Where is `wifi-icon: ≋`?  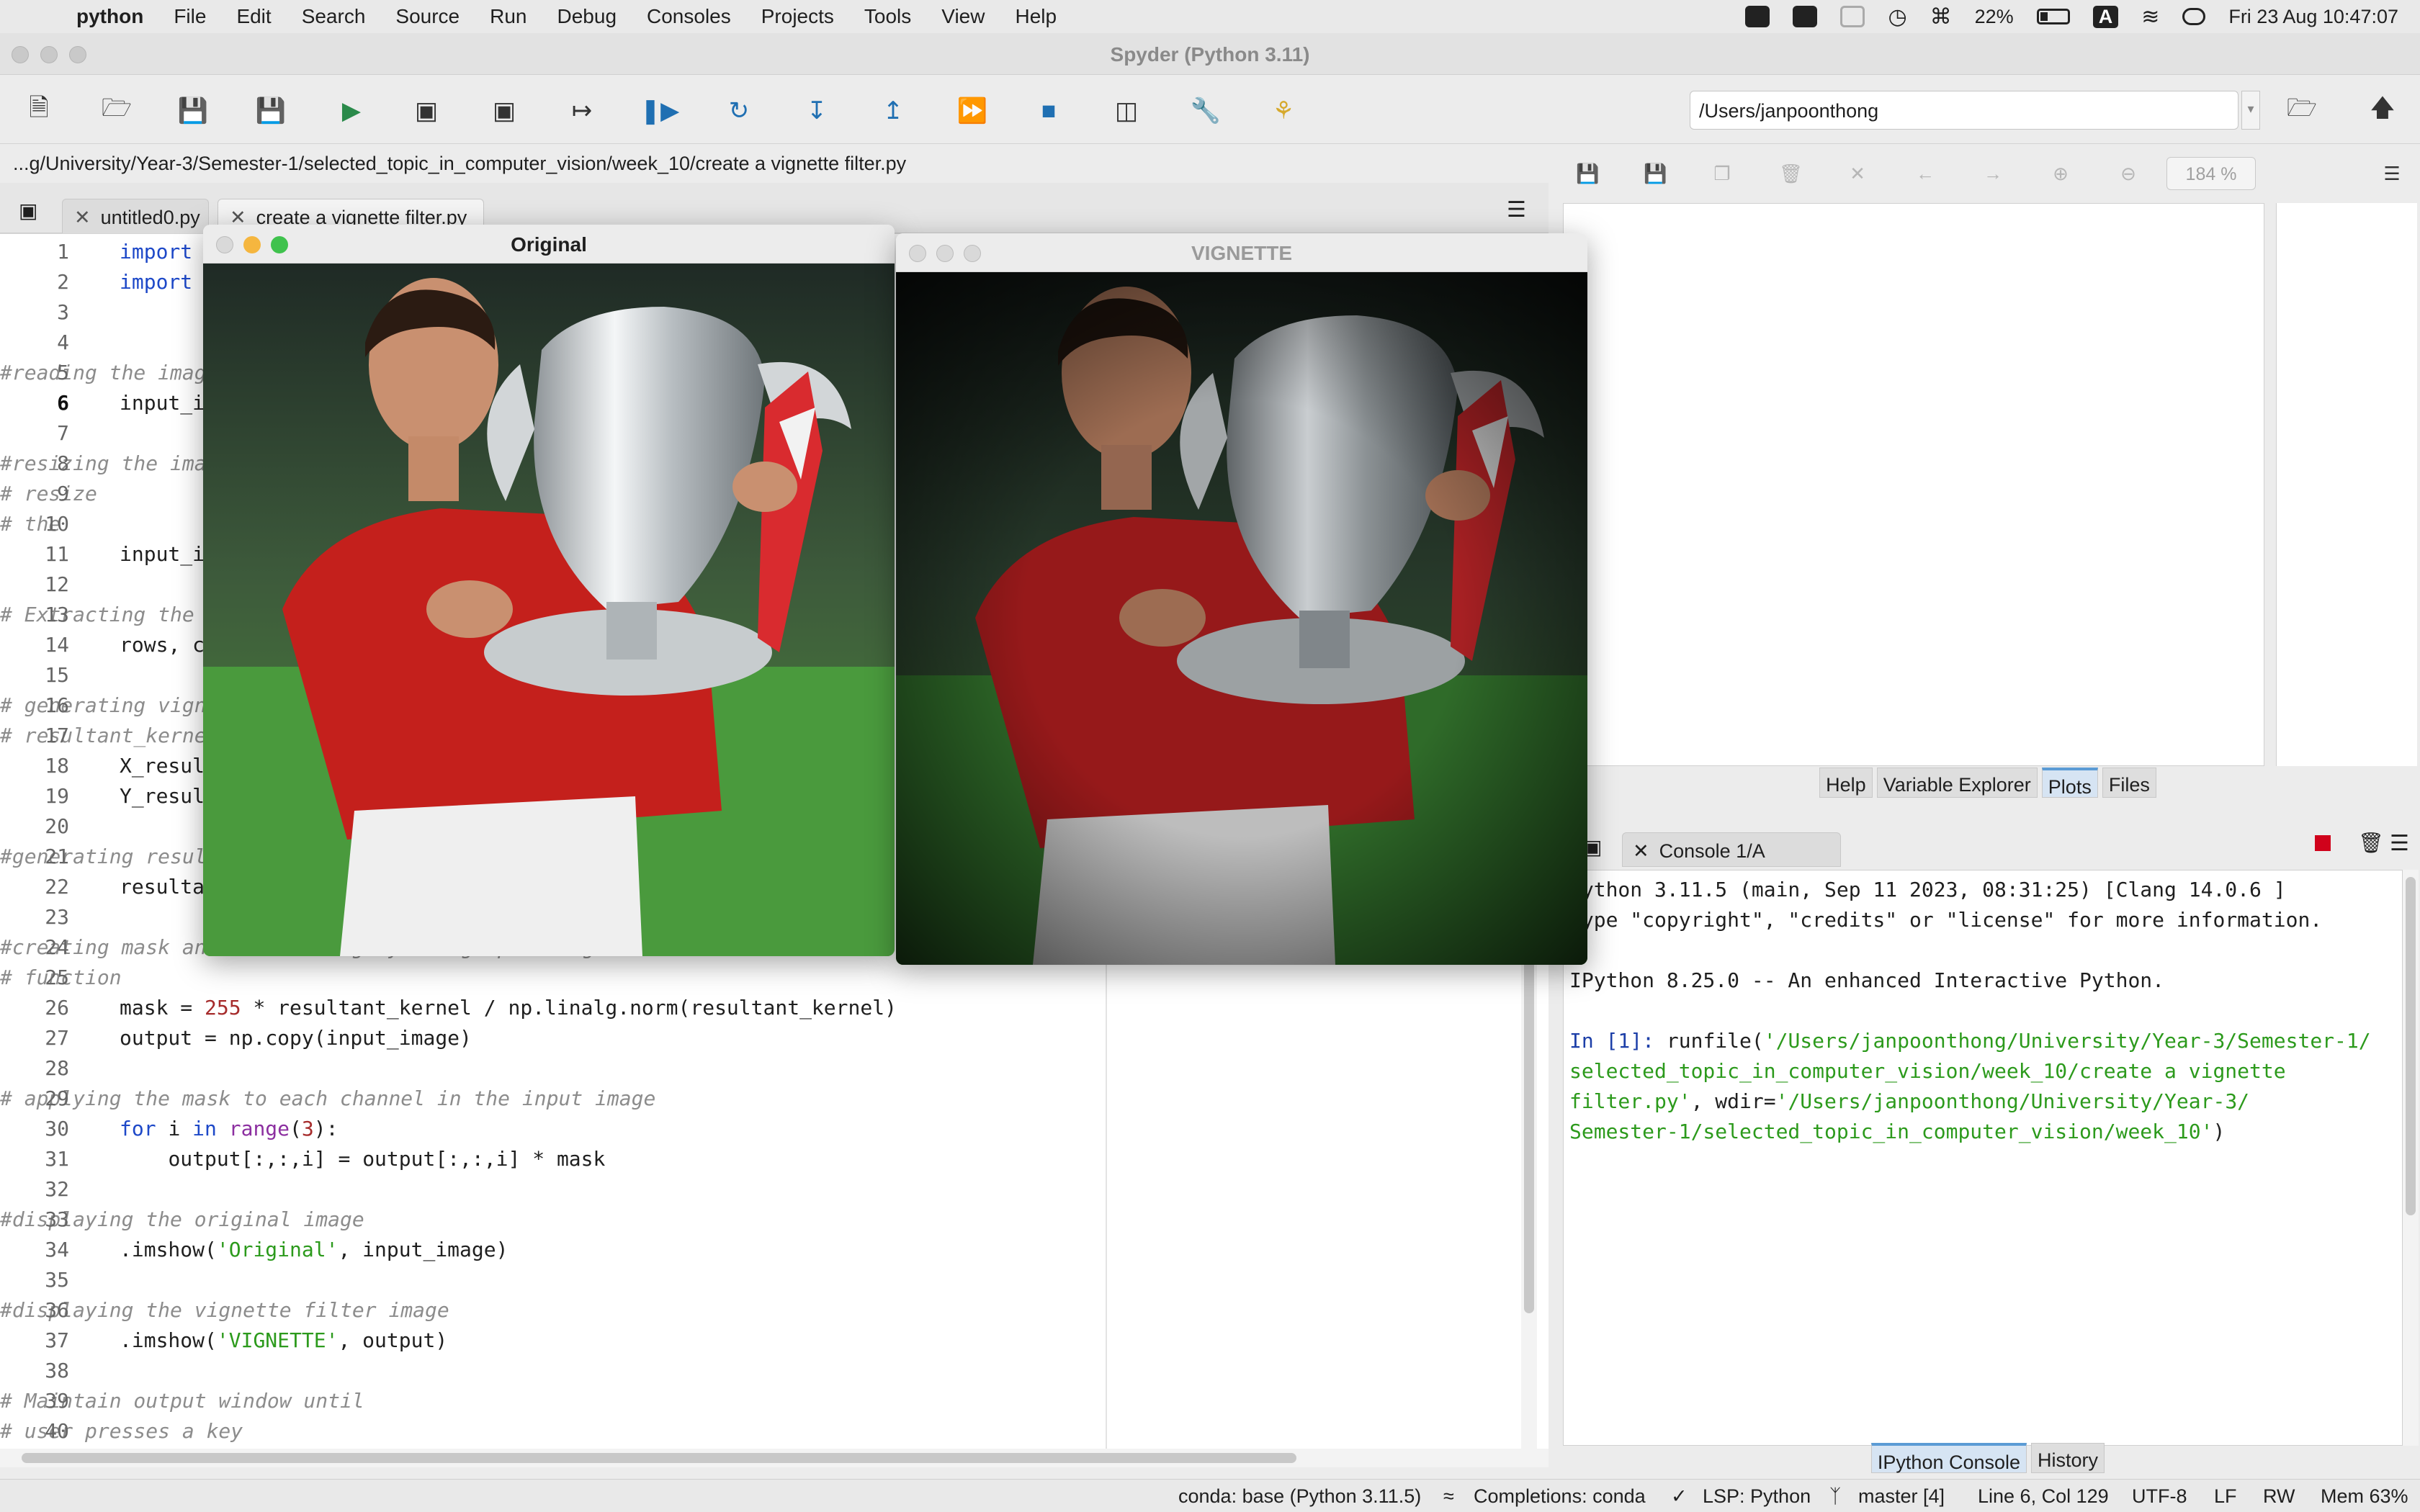 wifi-icon: ≋ is located at coordinates (2150, 17).